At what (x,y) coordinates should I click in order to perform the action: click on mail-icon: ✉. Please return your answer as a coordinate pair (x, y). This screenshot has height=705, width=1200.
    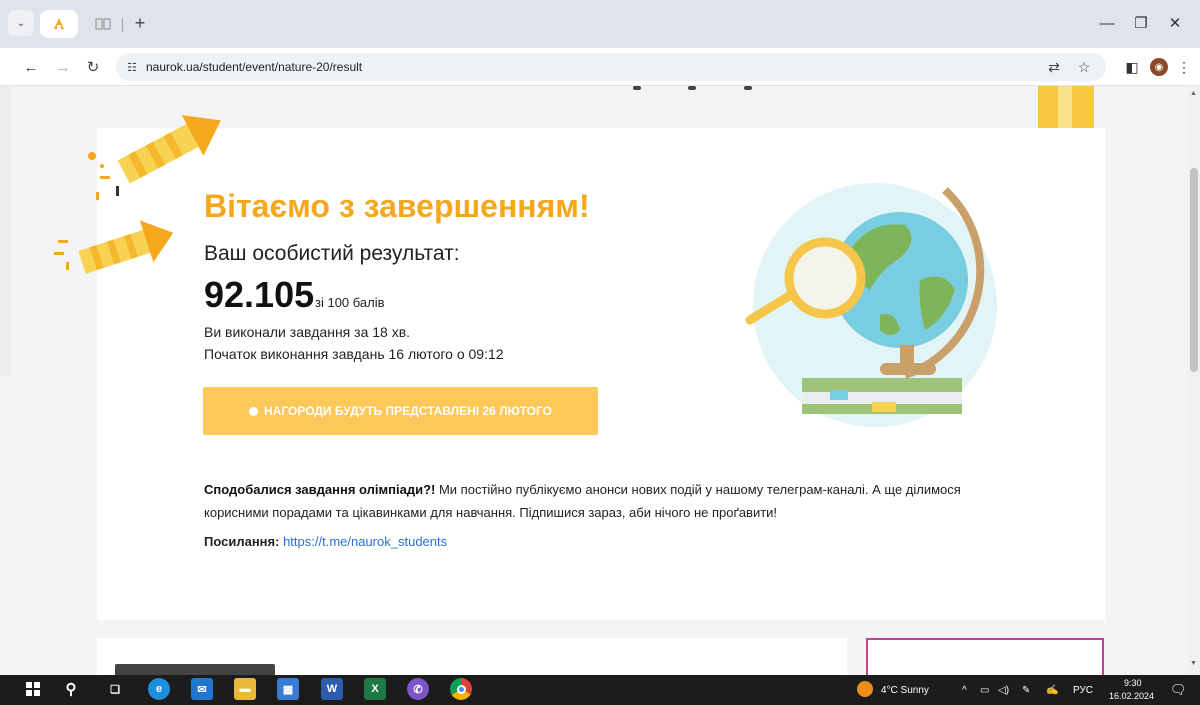
    Looking at the image, I should click on (202, 689).